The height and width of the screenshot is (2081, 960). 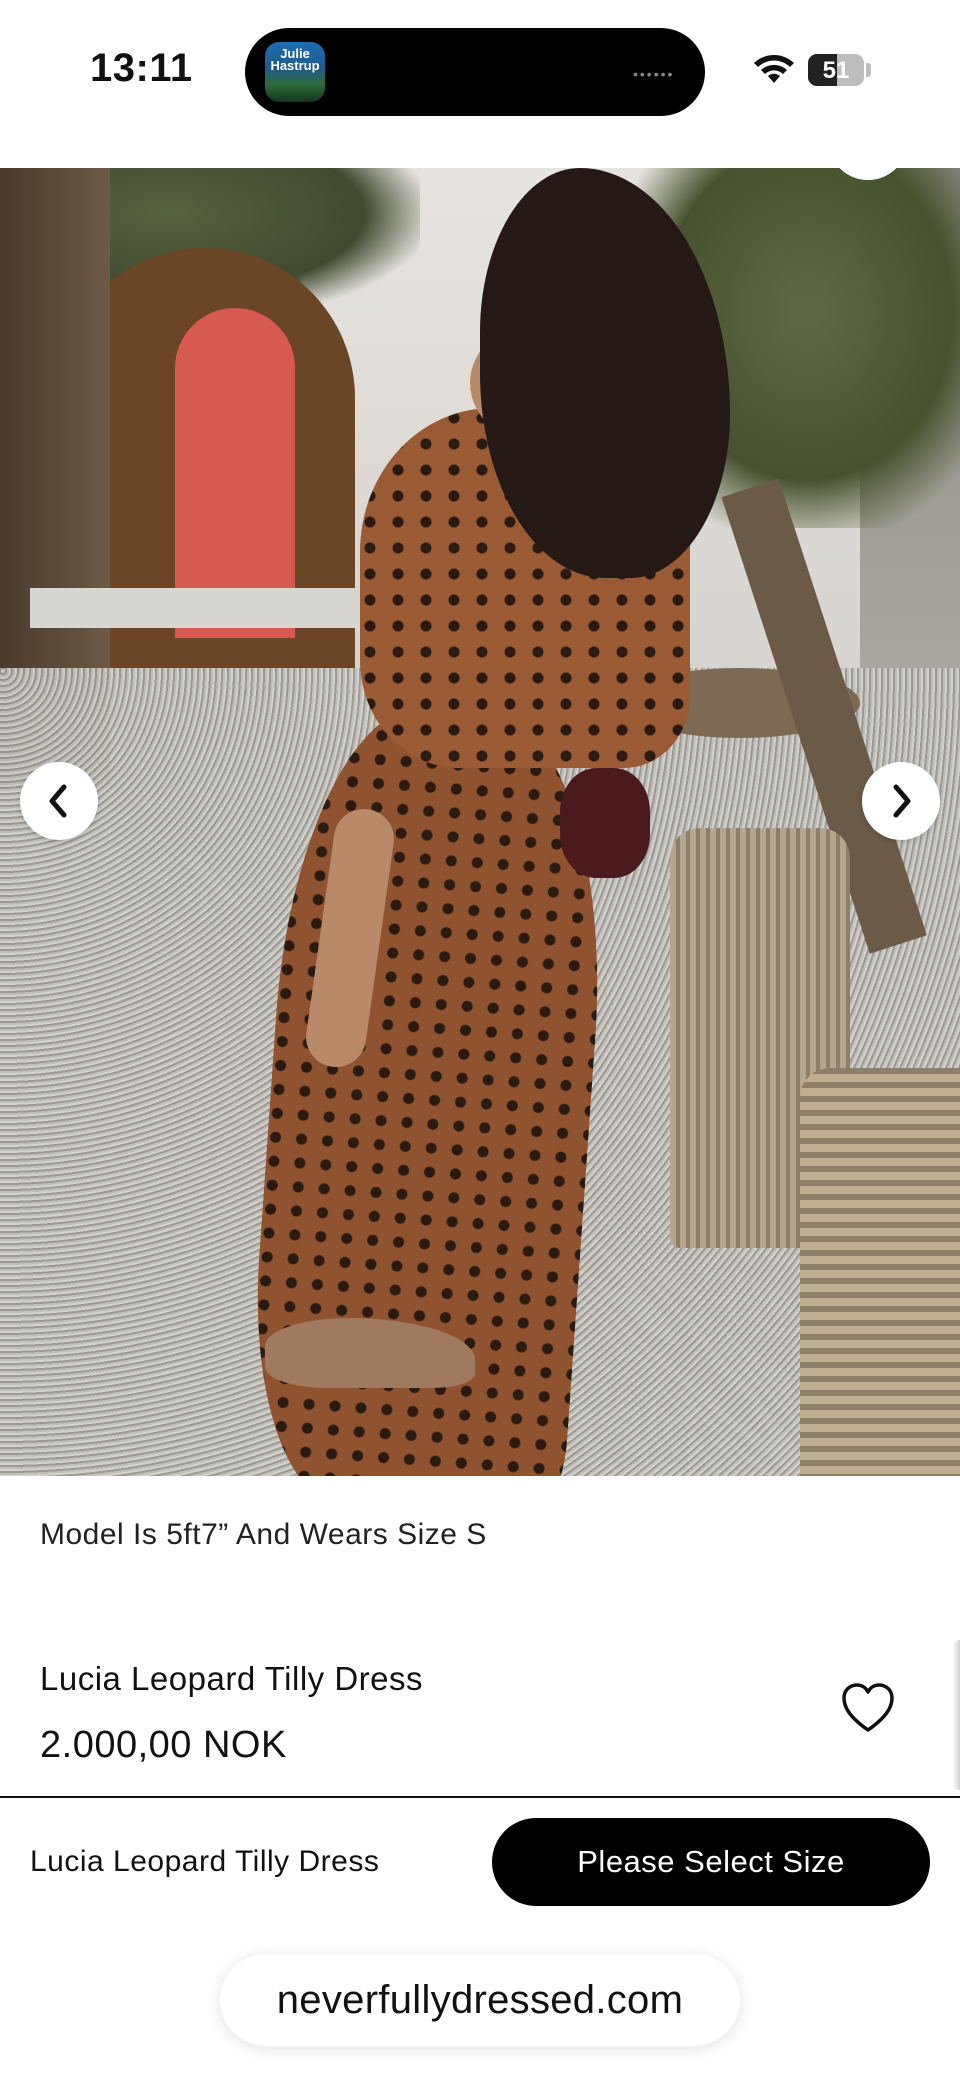 What do you see at coordinates (711, 1862) in the screenshot?
I see `select-size-button: Please Select Size` at bounding box center [711, 1862].